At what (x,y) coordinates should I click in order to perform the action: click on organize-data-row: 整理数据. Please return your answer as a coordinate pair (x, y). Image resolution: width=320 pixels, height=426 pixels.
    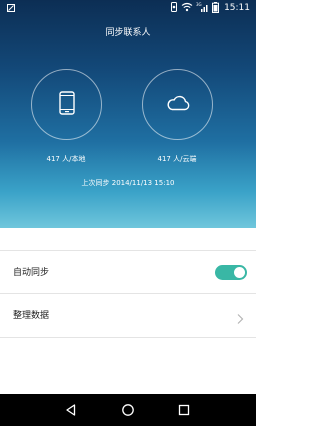
    Looking at the image, I should click on (128, 316).